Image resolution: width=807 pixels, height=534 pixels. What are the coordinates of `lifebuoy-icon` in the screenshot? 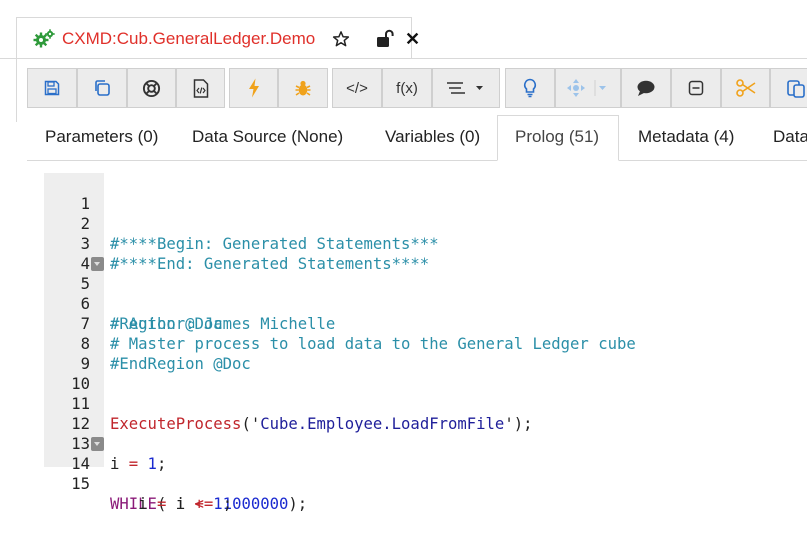 It's located at (151, 88).